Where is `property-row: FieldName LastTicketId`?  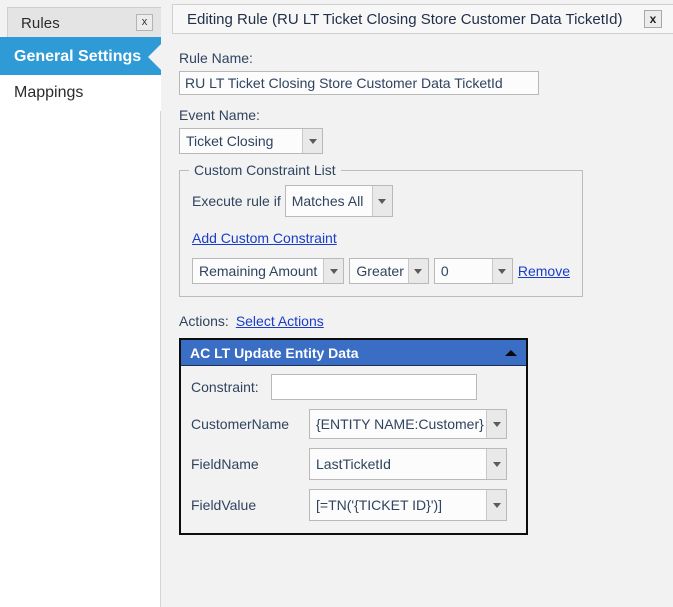 property-row: FieldName LastTicketId is located at coordinates (353, 464).